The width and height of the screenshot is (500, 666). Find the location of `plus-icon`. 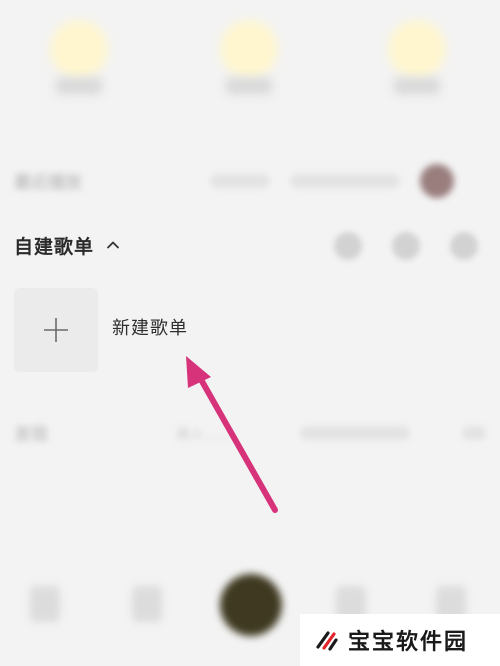

plus-icon is located at coordinates (56, 330).